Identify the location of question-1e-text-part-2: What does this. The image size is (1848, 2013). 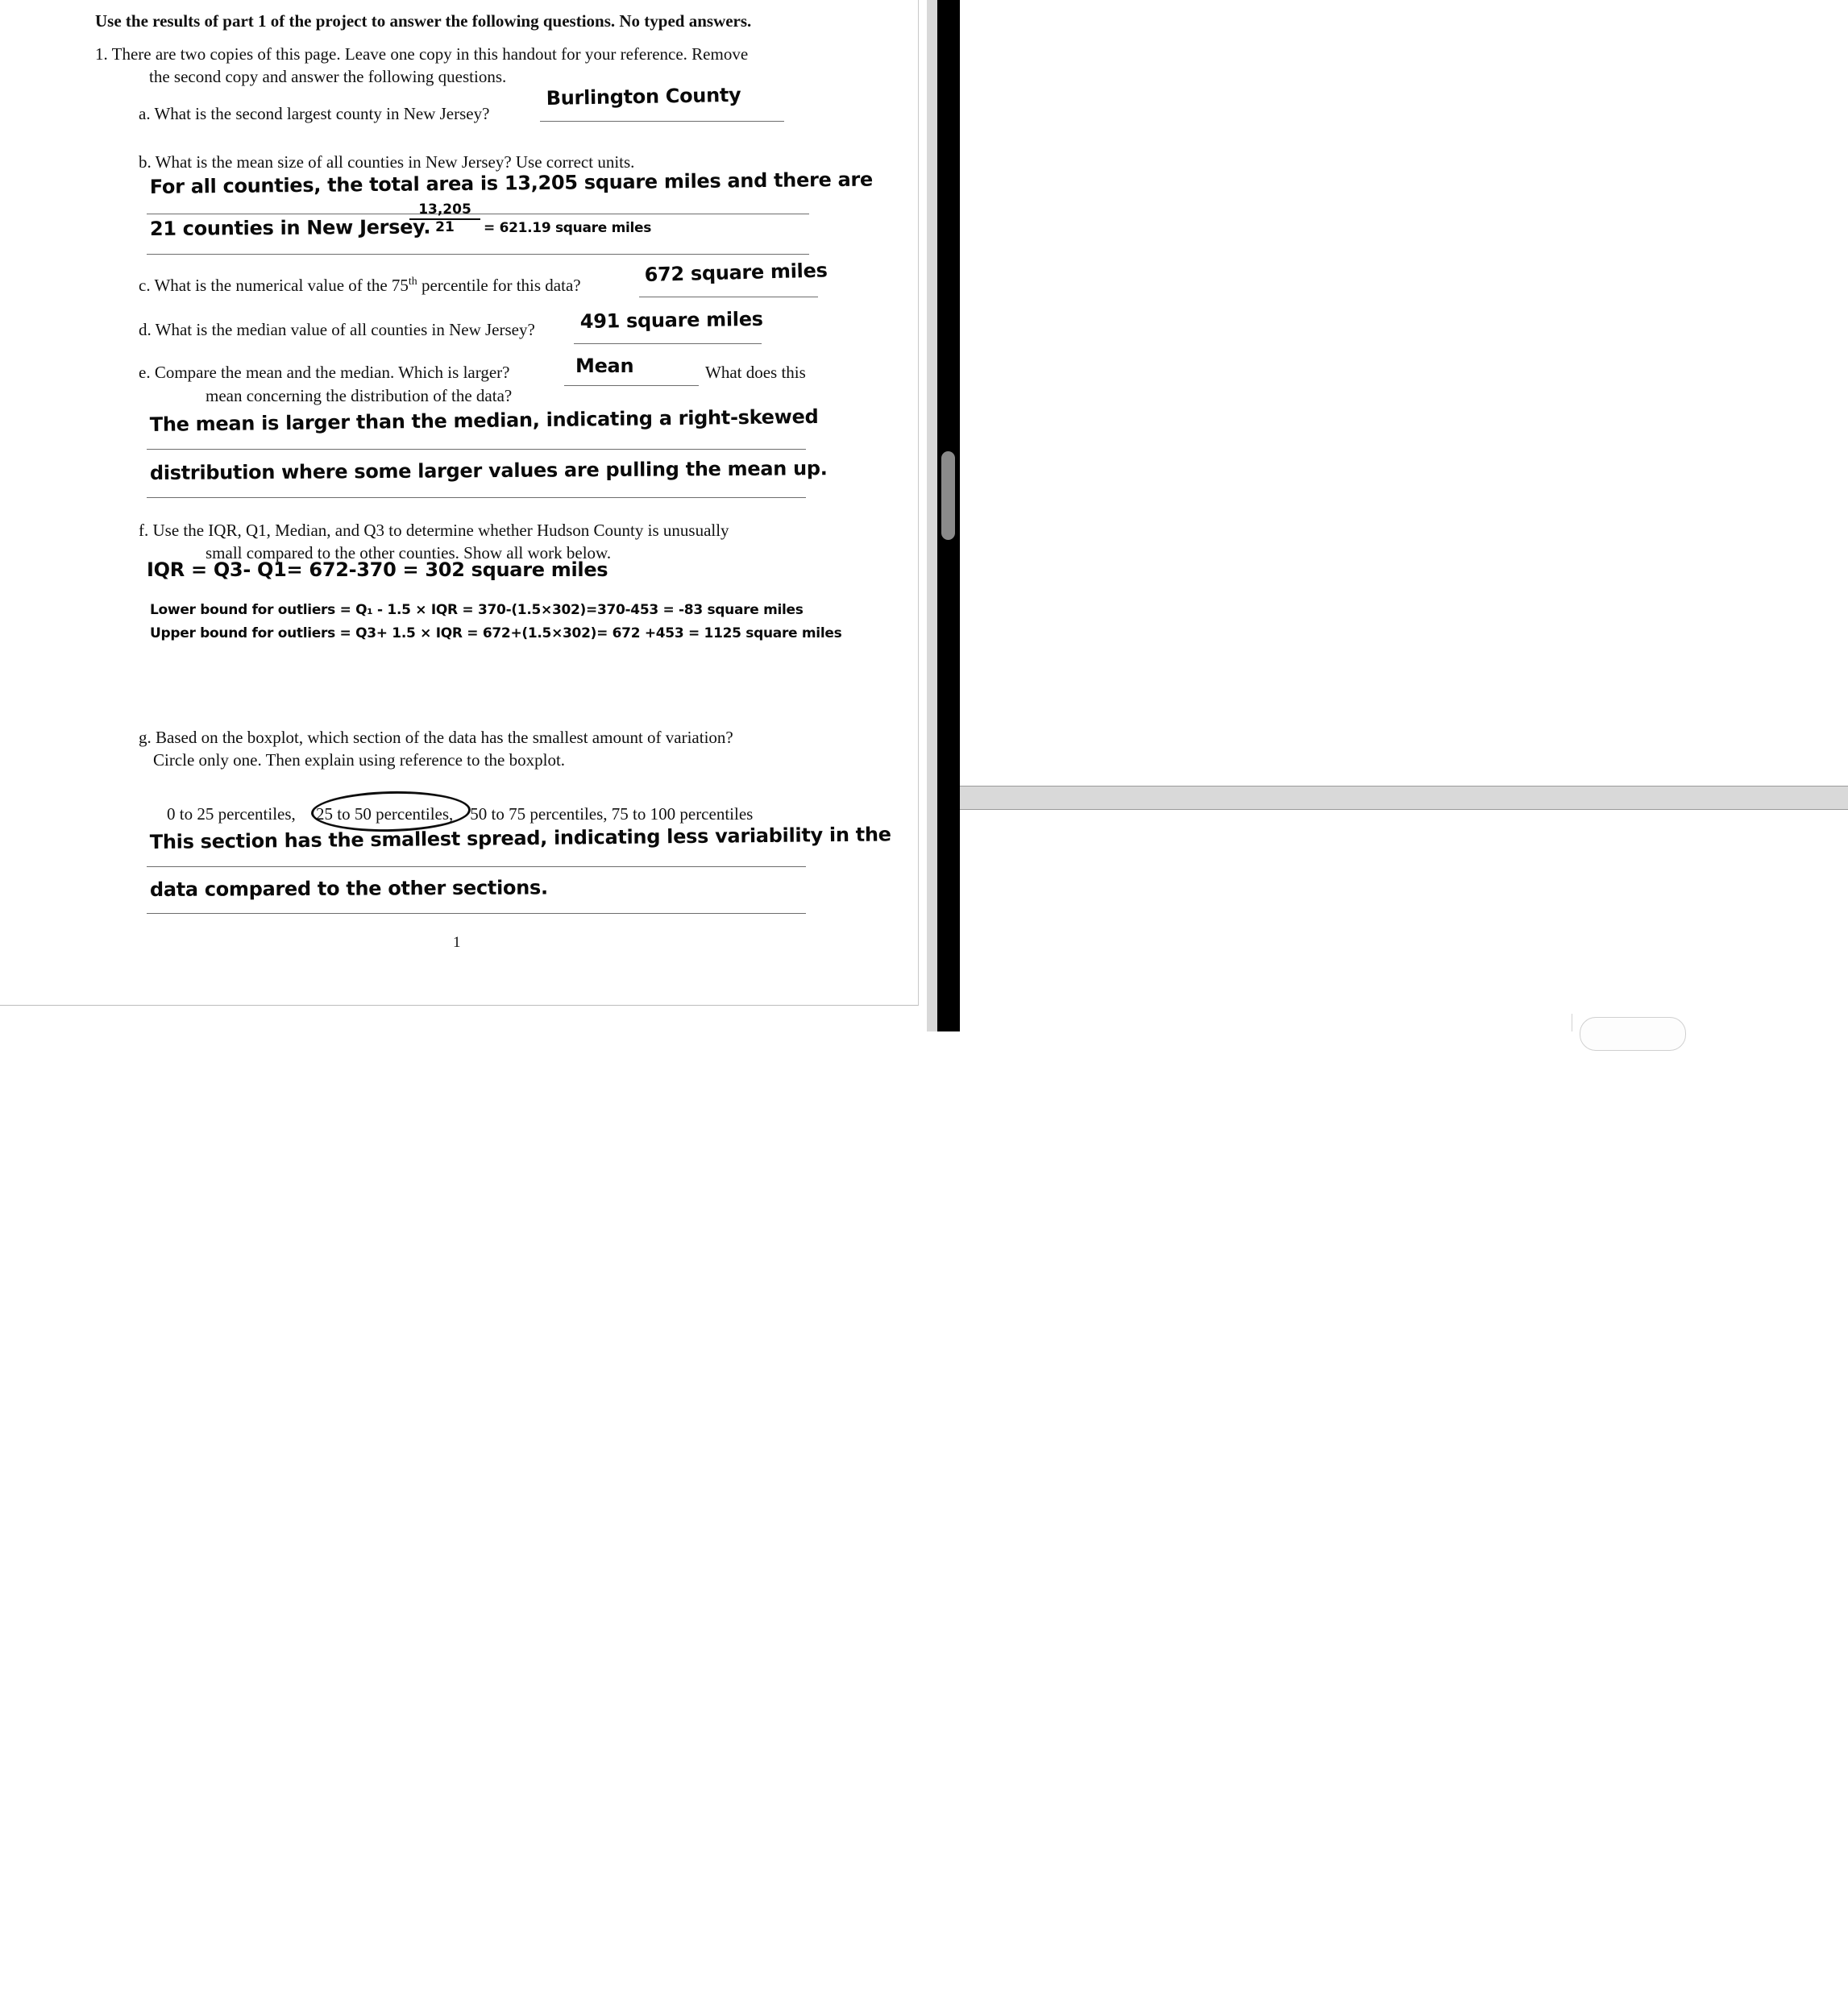
(755, 372).